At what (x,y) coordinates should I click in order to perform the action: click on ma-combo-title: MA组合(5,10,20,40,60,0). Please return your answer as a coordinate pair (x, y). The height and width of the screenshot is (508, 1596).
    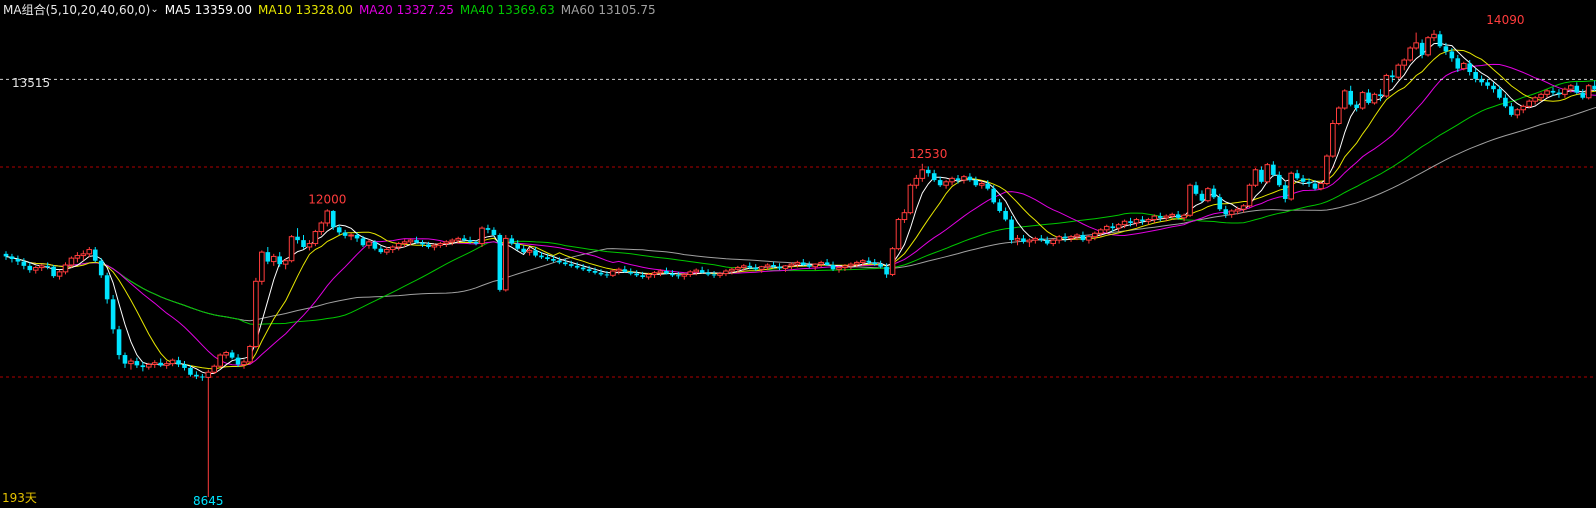
    Looking at the image, I should click on (76, 10).